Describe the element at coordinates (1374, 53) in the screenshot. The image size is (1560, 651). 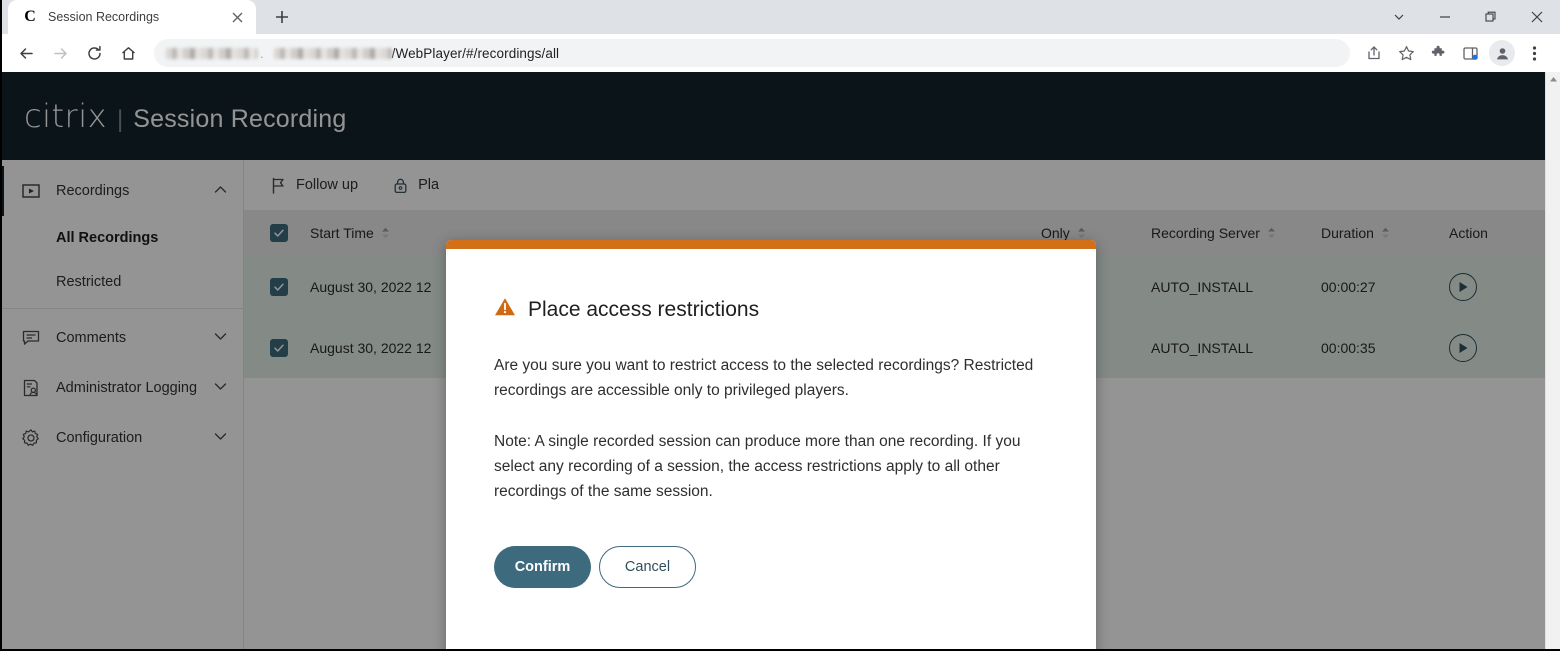
I see `share-icon` at that location.